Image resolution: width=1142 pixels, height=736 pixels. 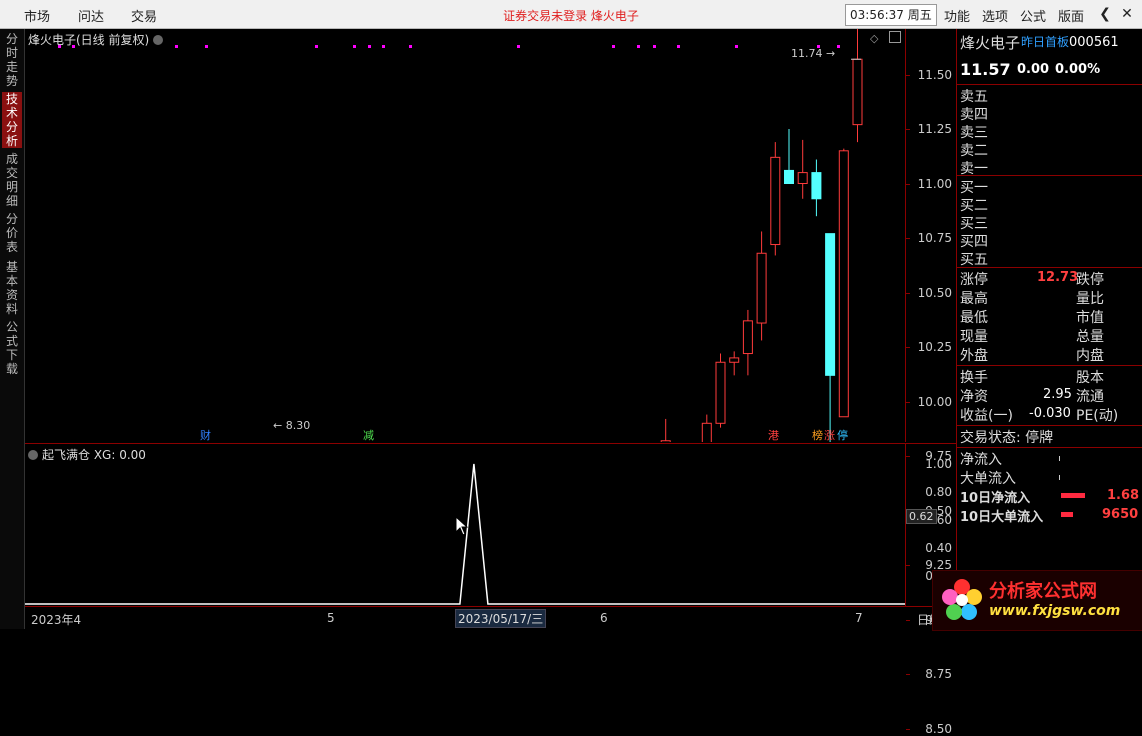 What do you see at coordinates (874, 38) in the screenshot?
I see `diamond-icon: ◇` at bounding box center [874, 38].